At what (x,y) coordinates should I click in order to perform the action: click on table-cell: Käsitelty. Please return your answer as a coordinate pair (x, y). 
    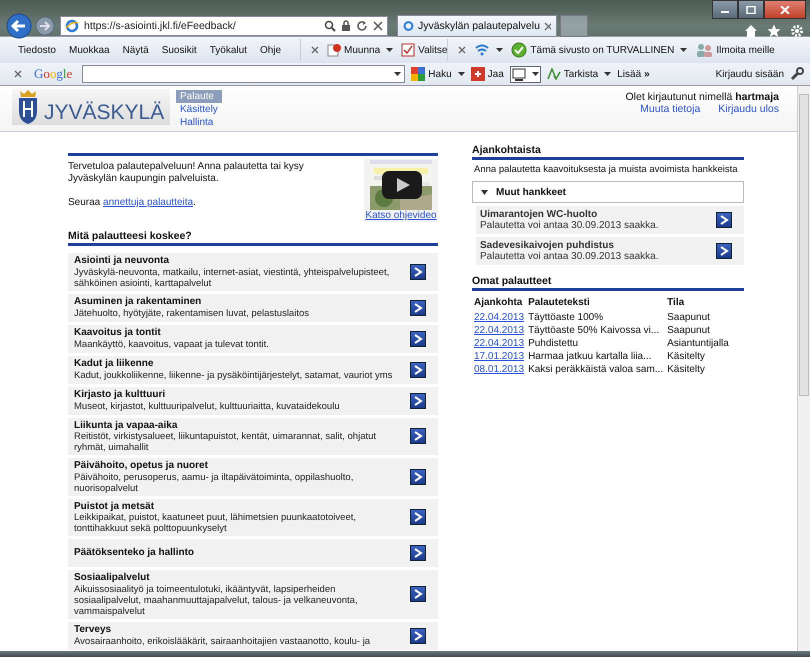
    Looking at the image, I should click on (686, 369).